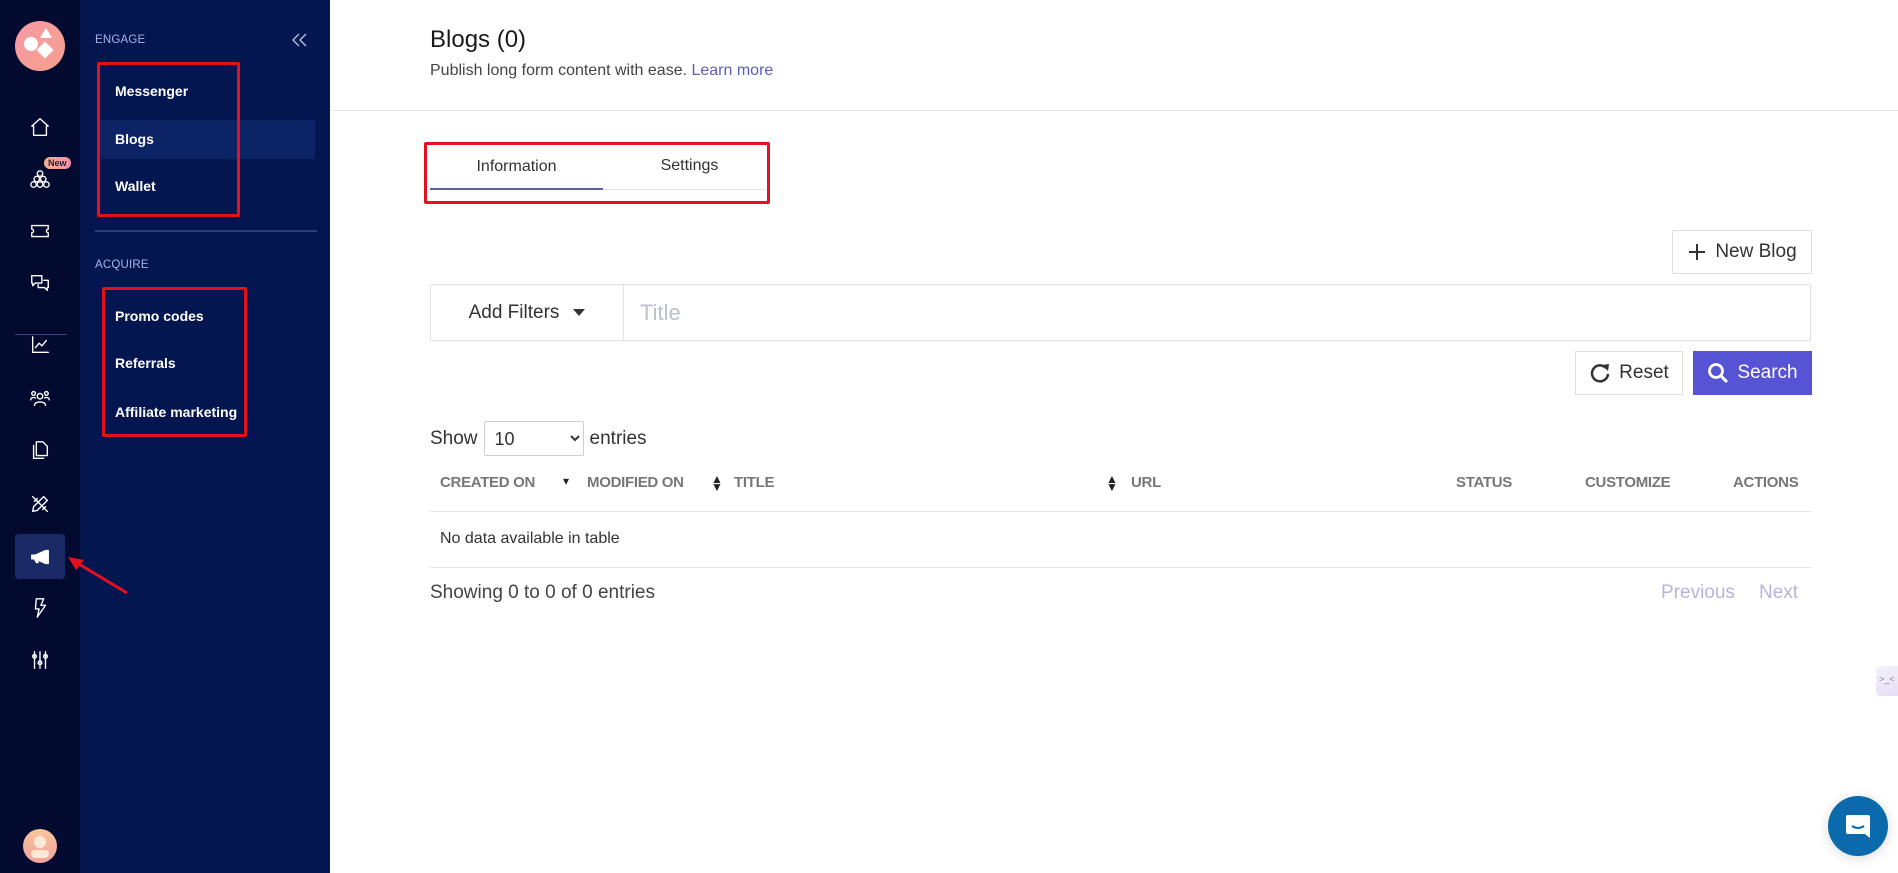 The height and width of the screenshot is (873, 1898). What do you see at coordinates (618, 438) in the screenshot?
I see `entries-label: entries` at bounding box center [618, 438].